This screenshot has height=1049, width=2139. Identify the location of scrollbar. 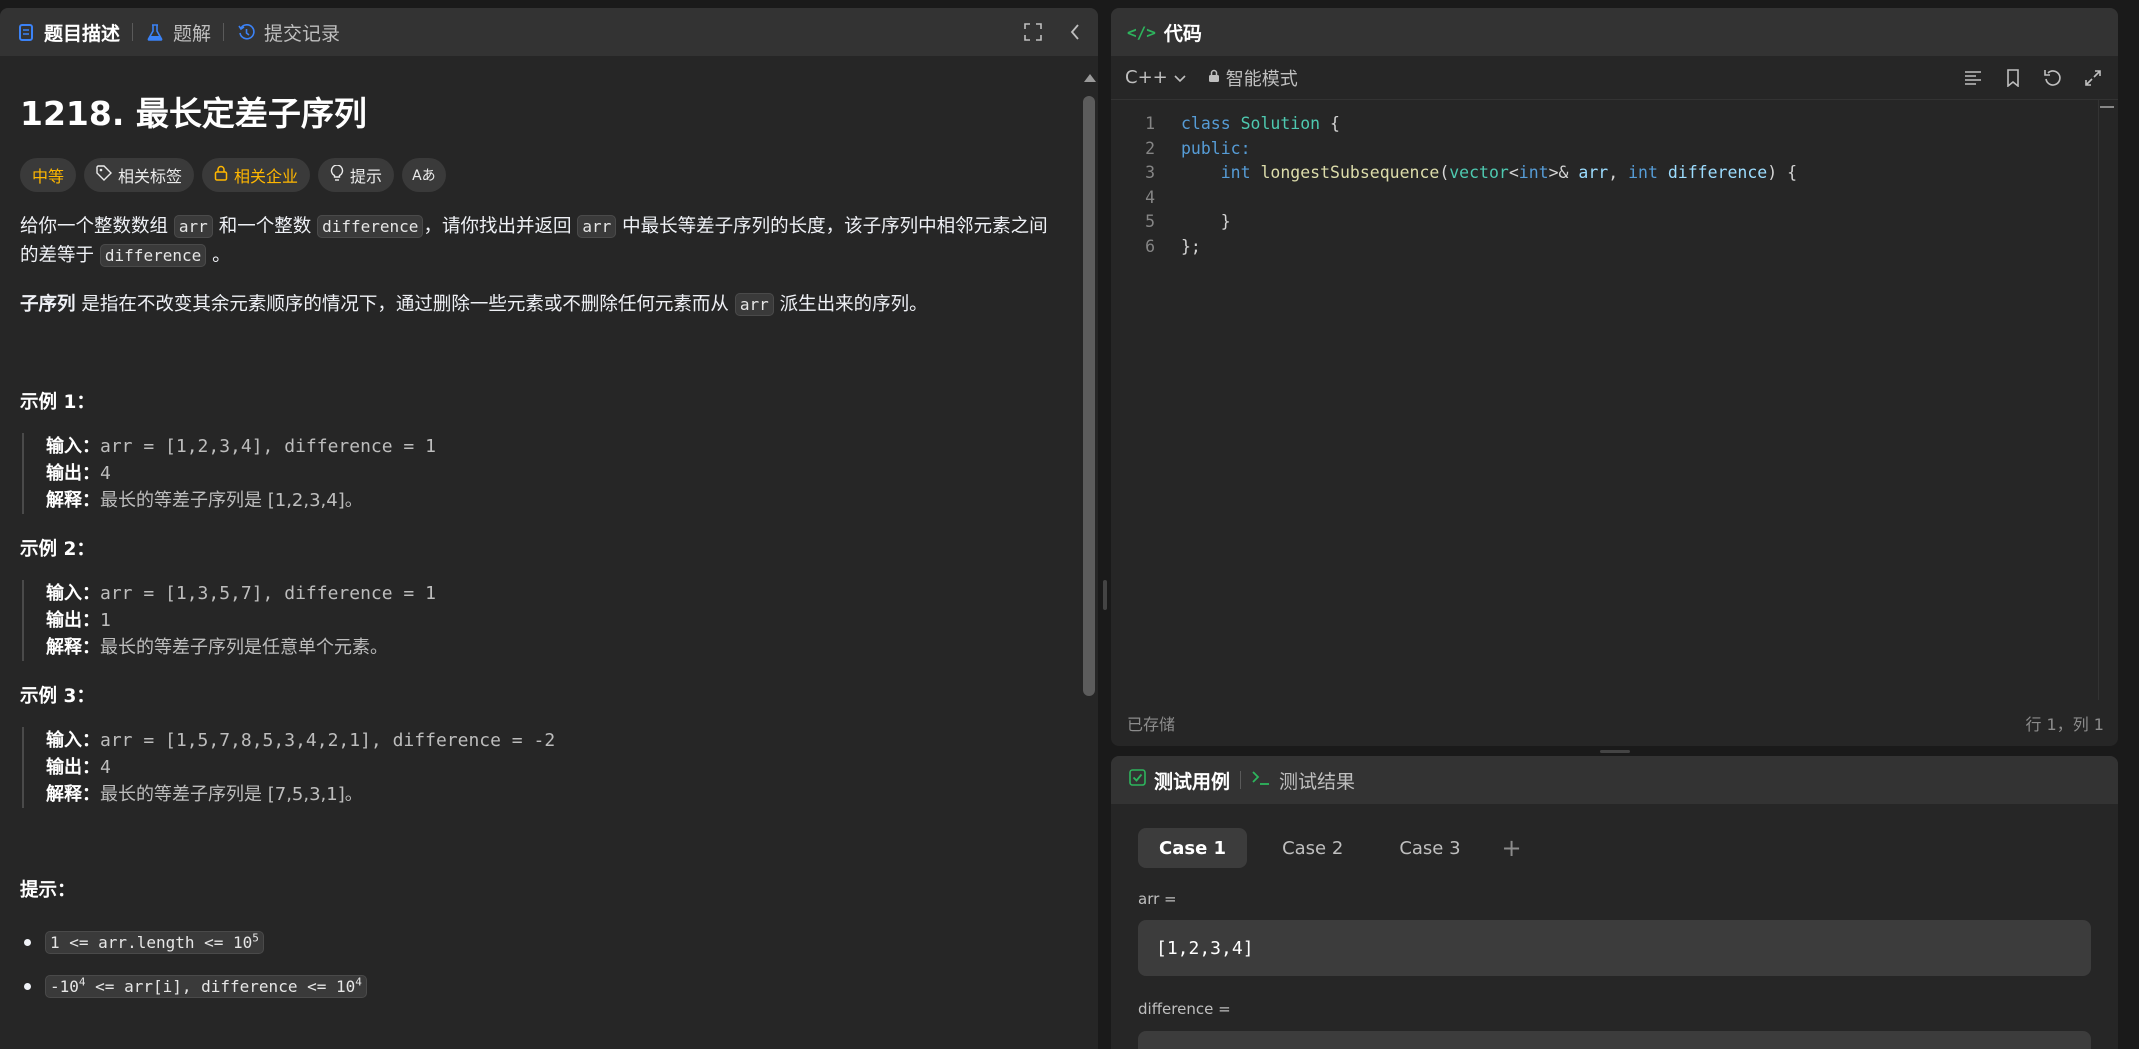
(1089, 552).